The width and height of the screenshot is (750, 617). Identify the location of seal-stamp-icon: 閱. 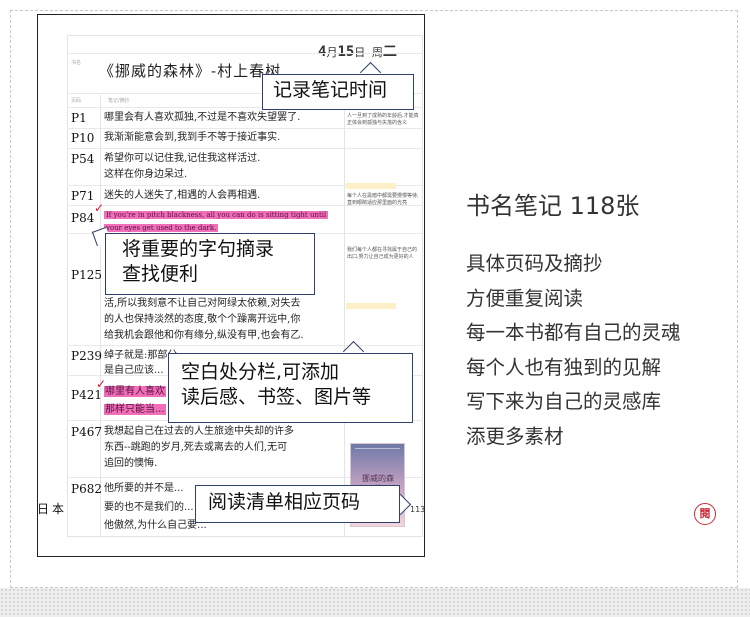
(705, 514).